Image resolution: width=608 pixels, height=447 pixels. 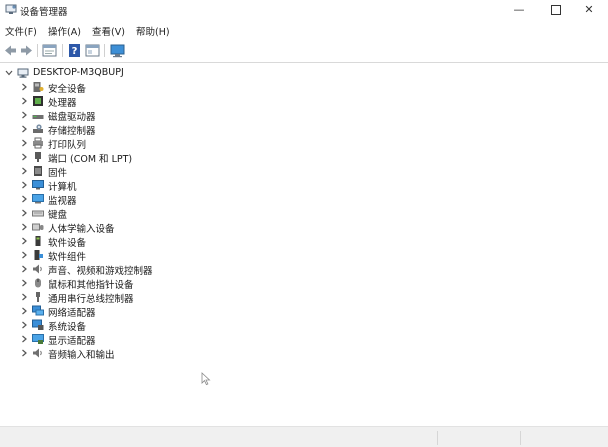 I want to click on audio-io-icon, so click(x=37, y=353).